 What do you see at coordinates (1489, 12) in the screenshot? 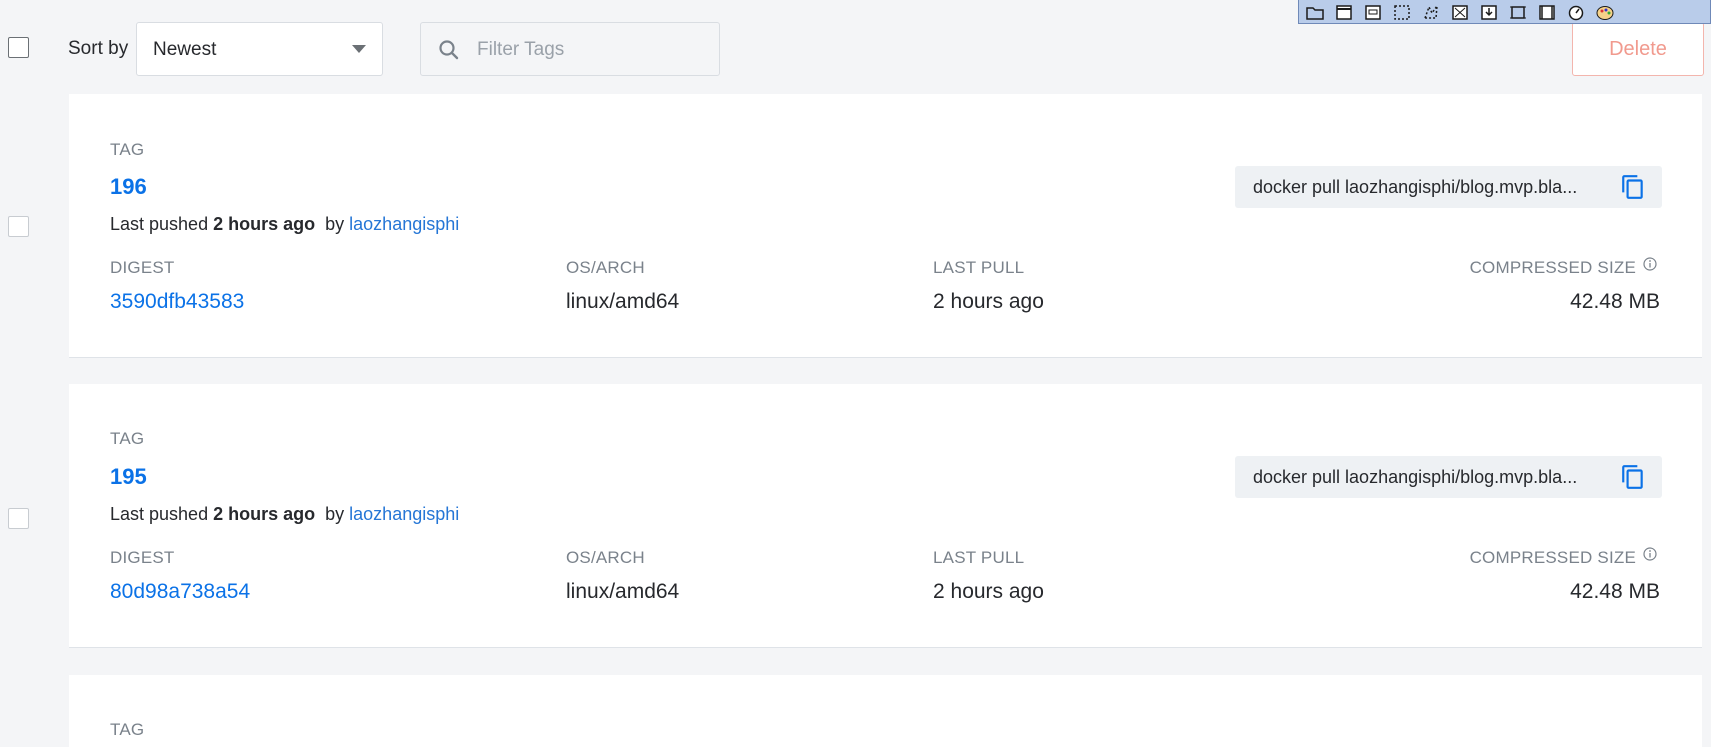
I see `scroll-capture-icon` at bounding box center [1489, 12].